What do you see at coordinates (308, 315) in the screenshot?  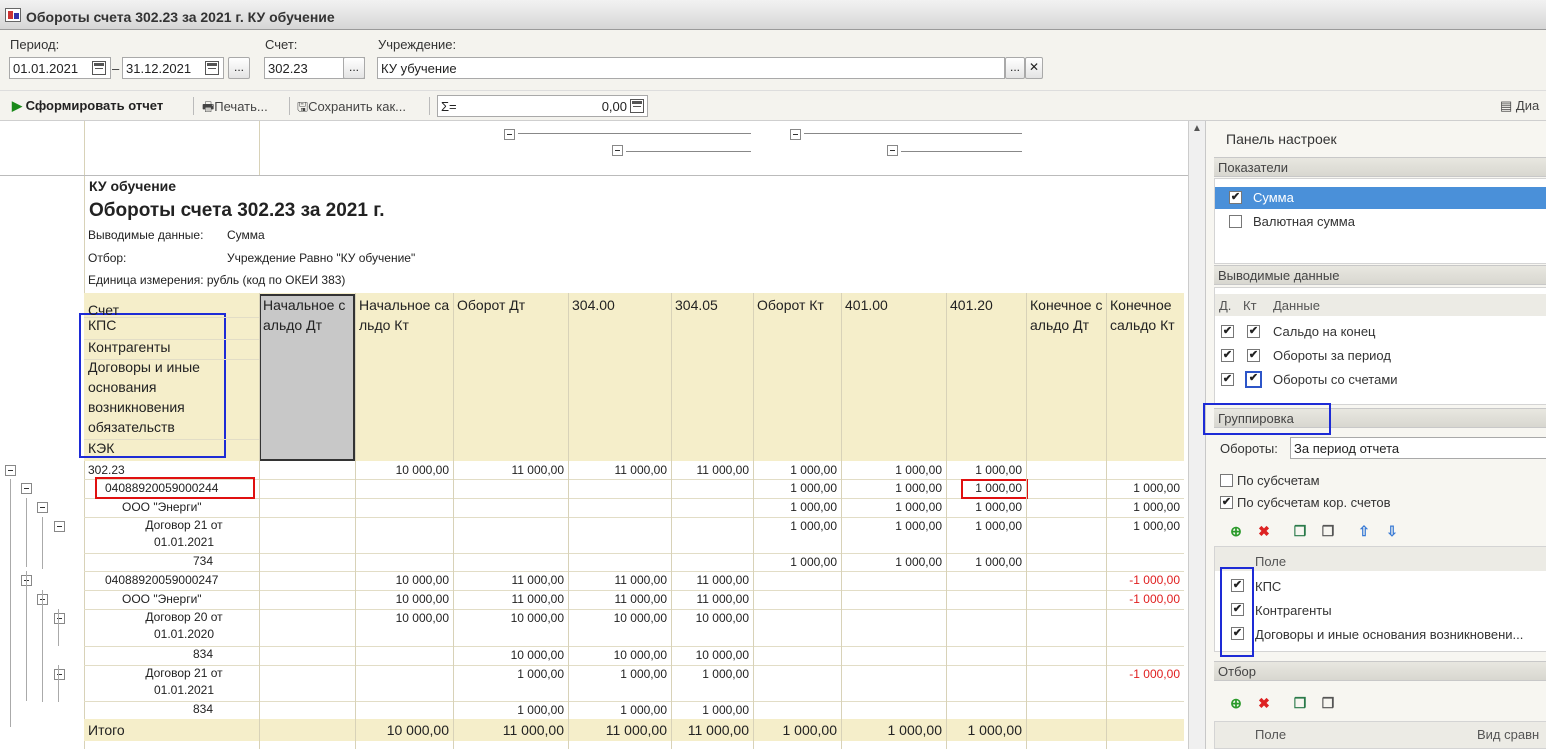 I see `column-header-0: Начальное сальдо Дт` at bounding box center [308, 315].